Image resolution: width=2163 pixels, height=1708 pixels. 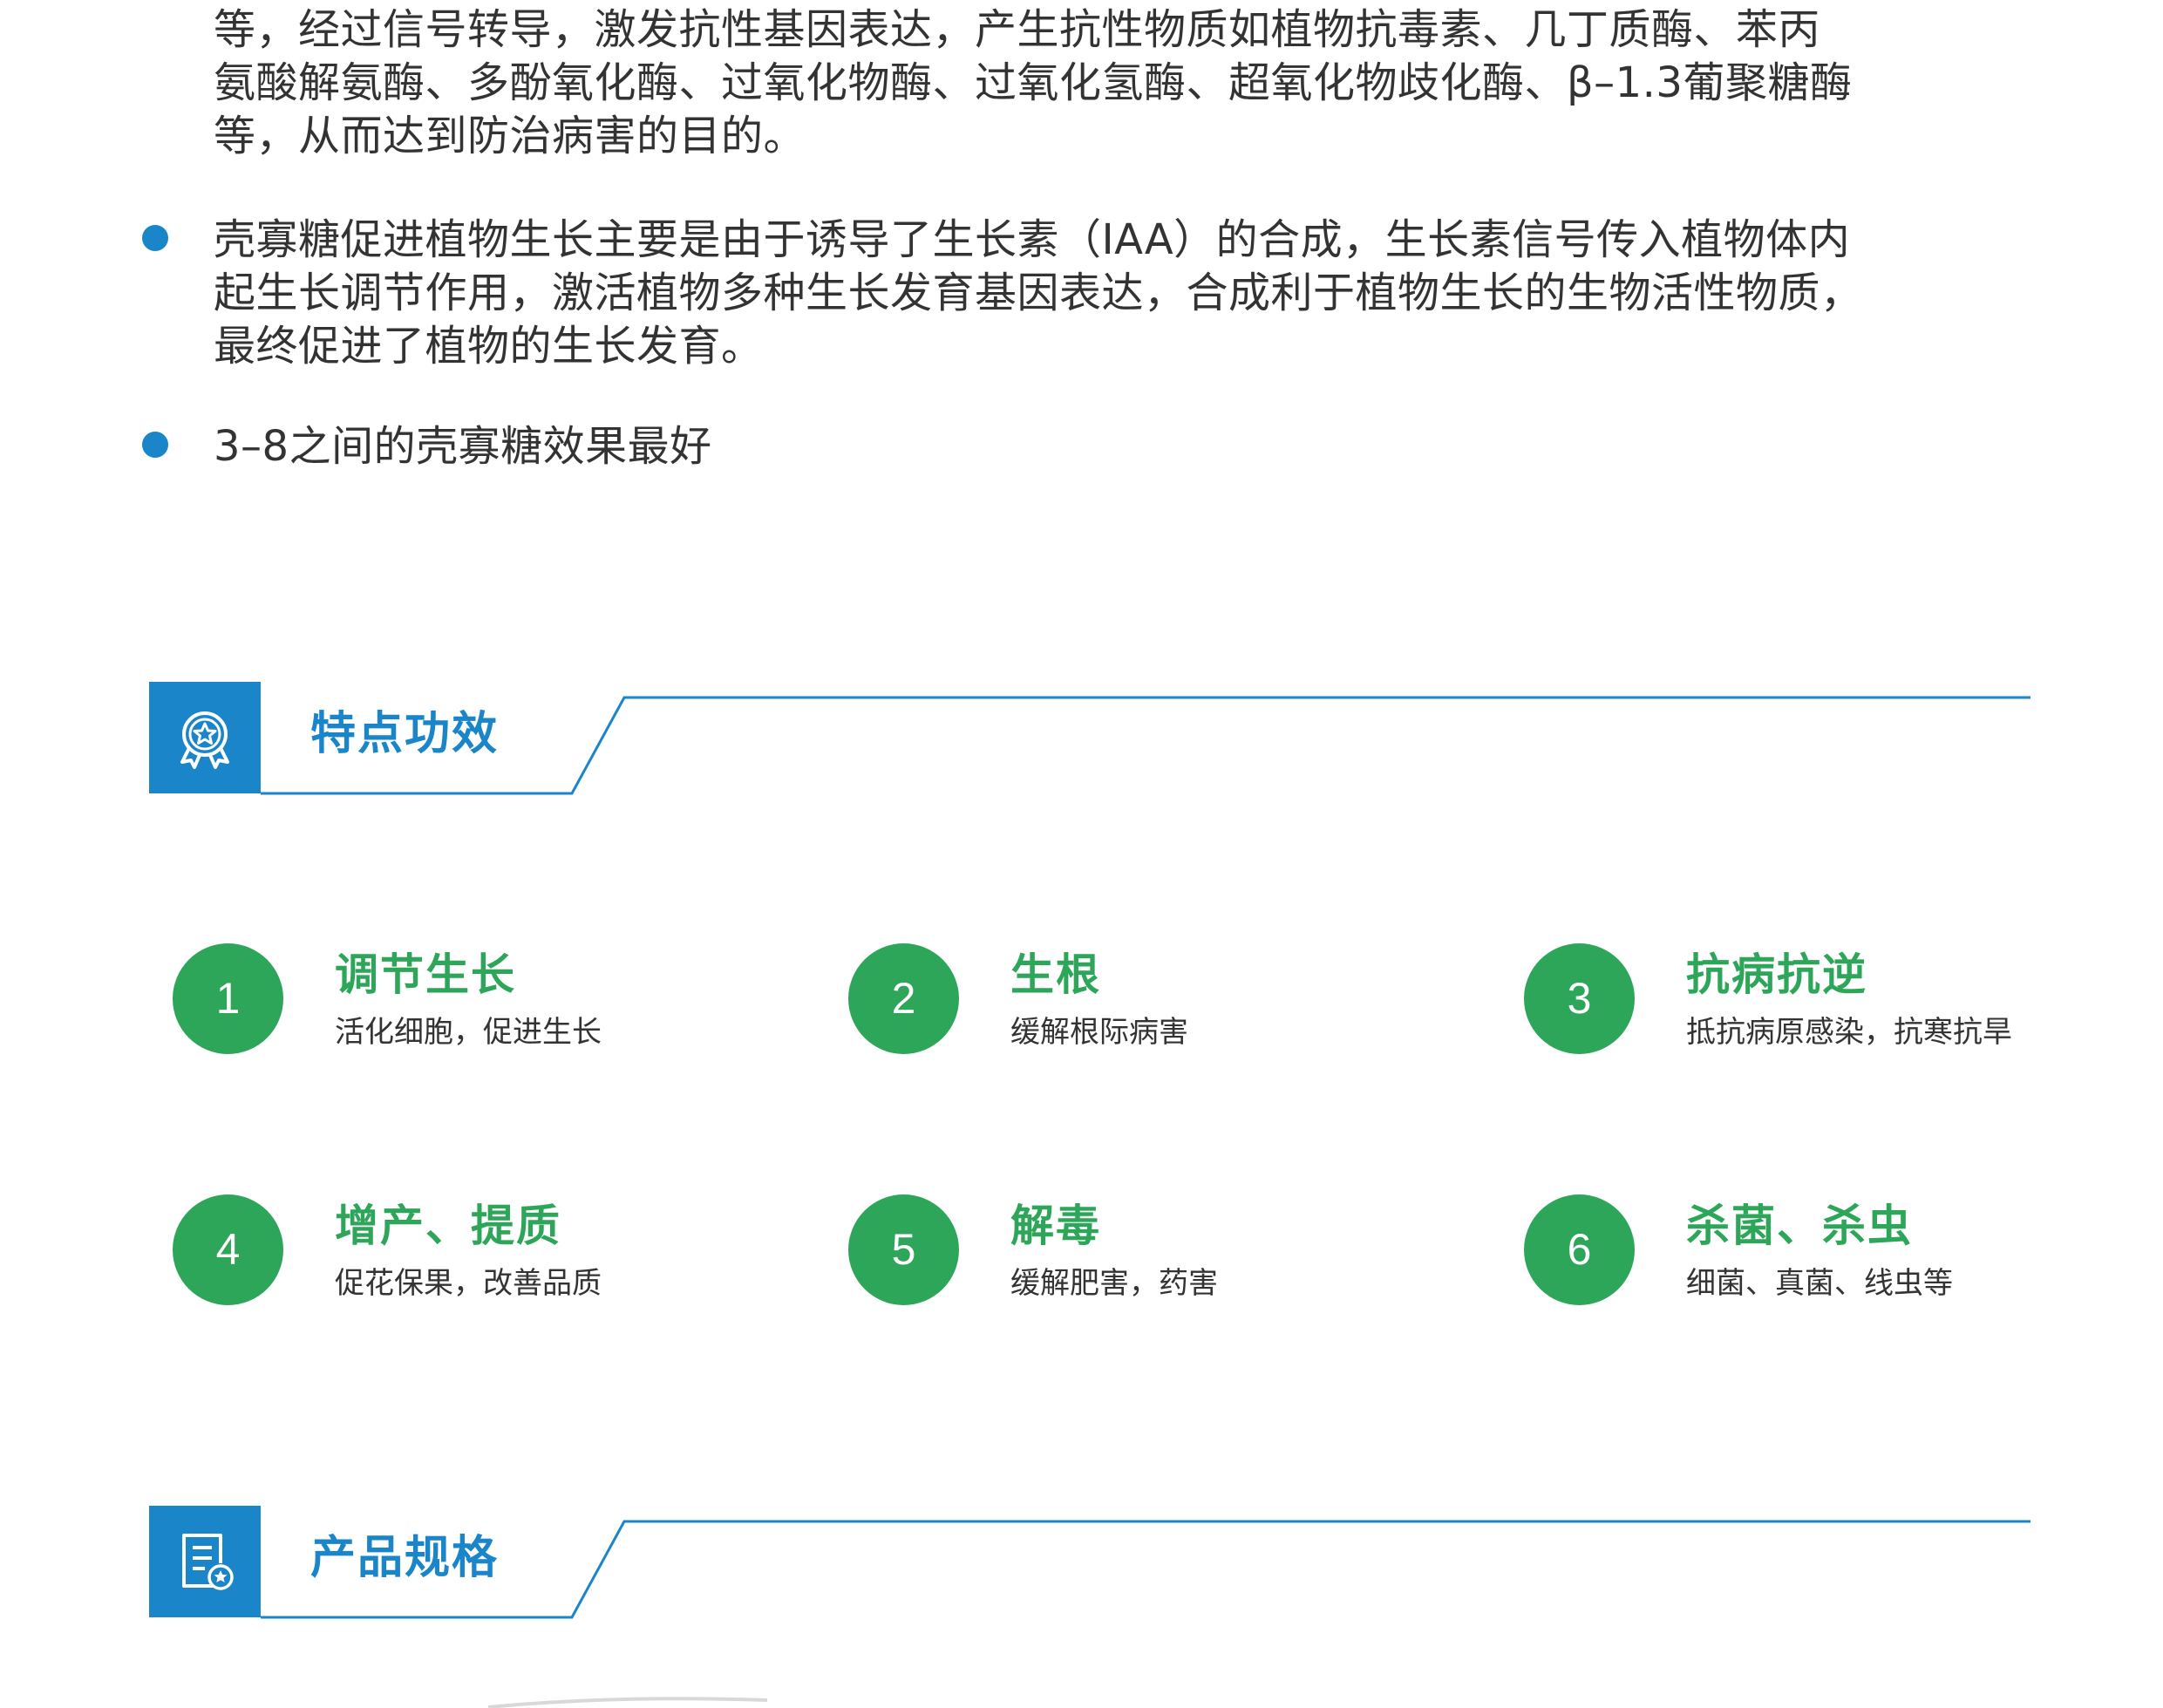 I want to click on feature-item: 3 抗病抗逆 抵抗病原感染，抗寒抗旱, so click(x=1829, y=1000).